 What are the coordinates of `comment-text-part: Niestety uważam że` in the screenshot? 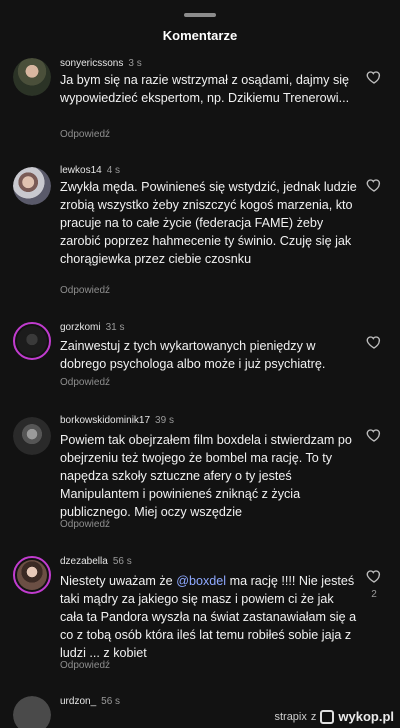 It's located at (118, 581).